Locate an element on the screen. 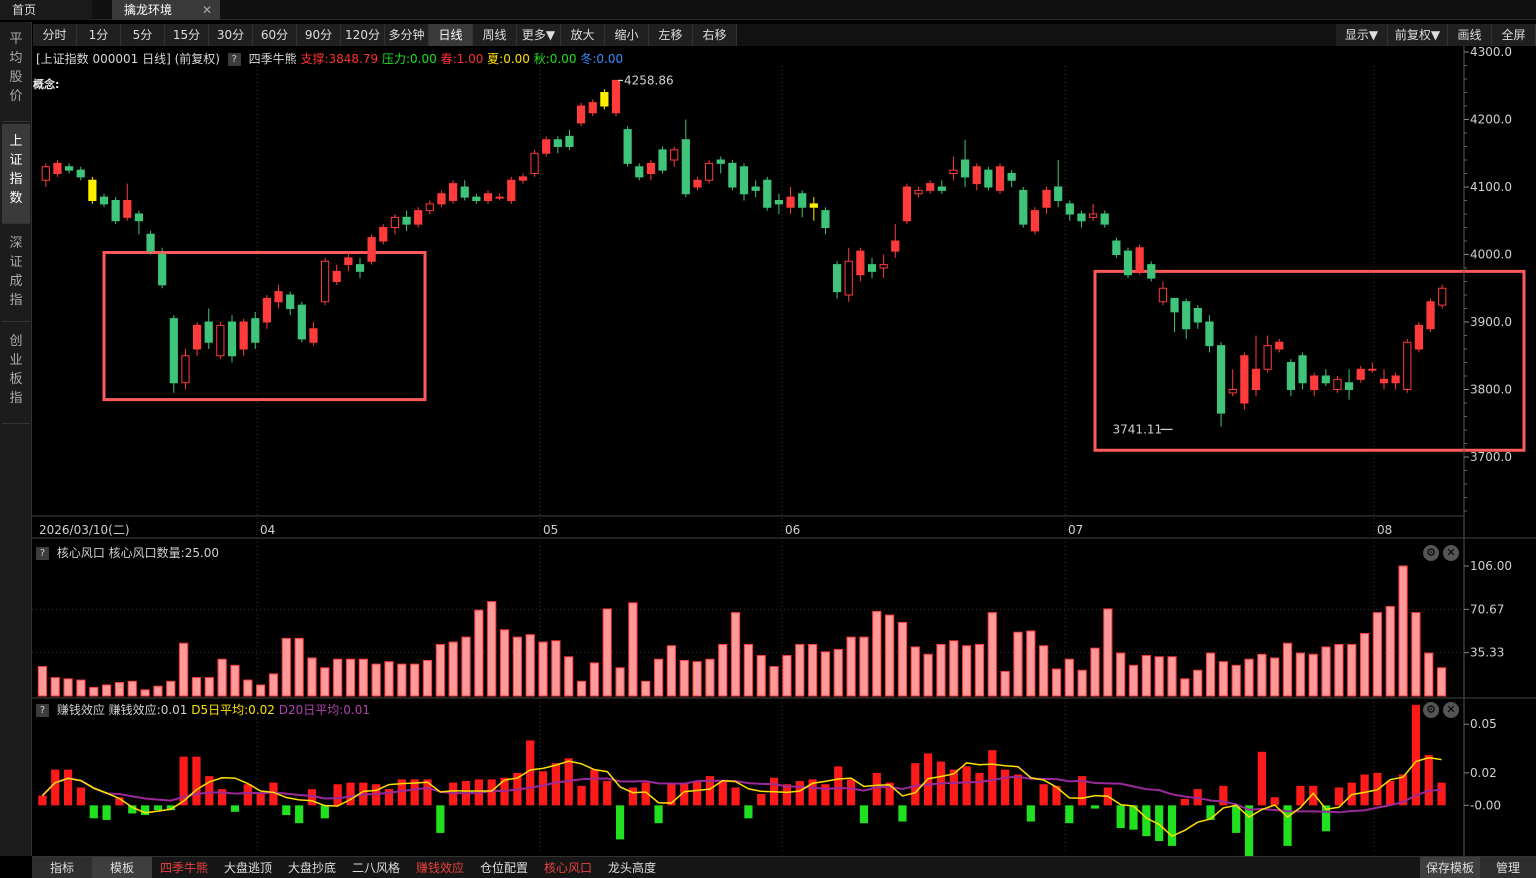  bottom-tab-9: 龙头高度 is located at coordinates (632, 867).